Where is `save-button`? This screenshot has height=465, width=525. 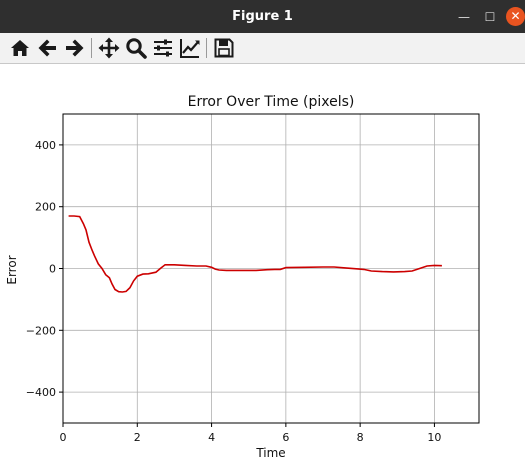
save-button is located at coordinates (224, 48).